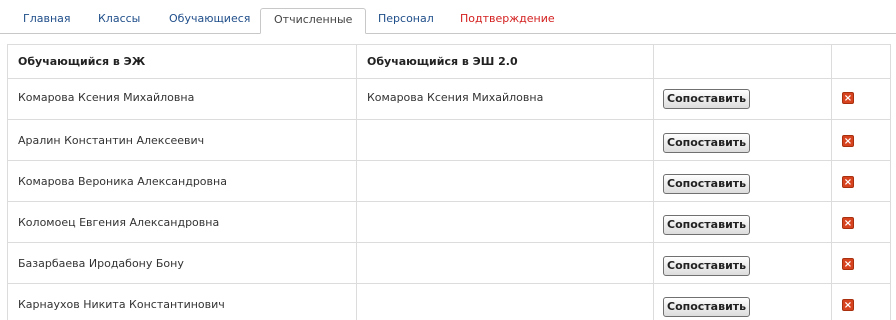 The width and height of the screenshot is (896, 320). What do you see at coordinates (313, 21) in the screenshot?
I see `tab-expelled: Отчисленные` at bounding box center [313, 21].